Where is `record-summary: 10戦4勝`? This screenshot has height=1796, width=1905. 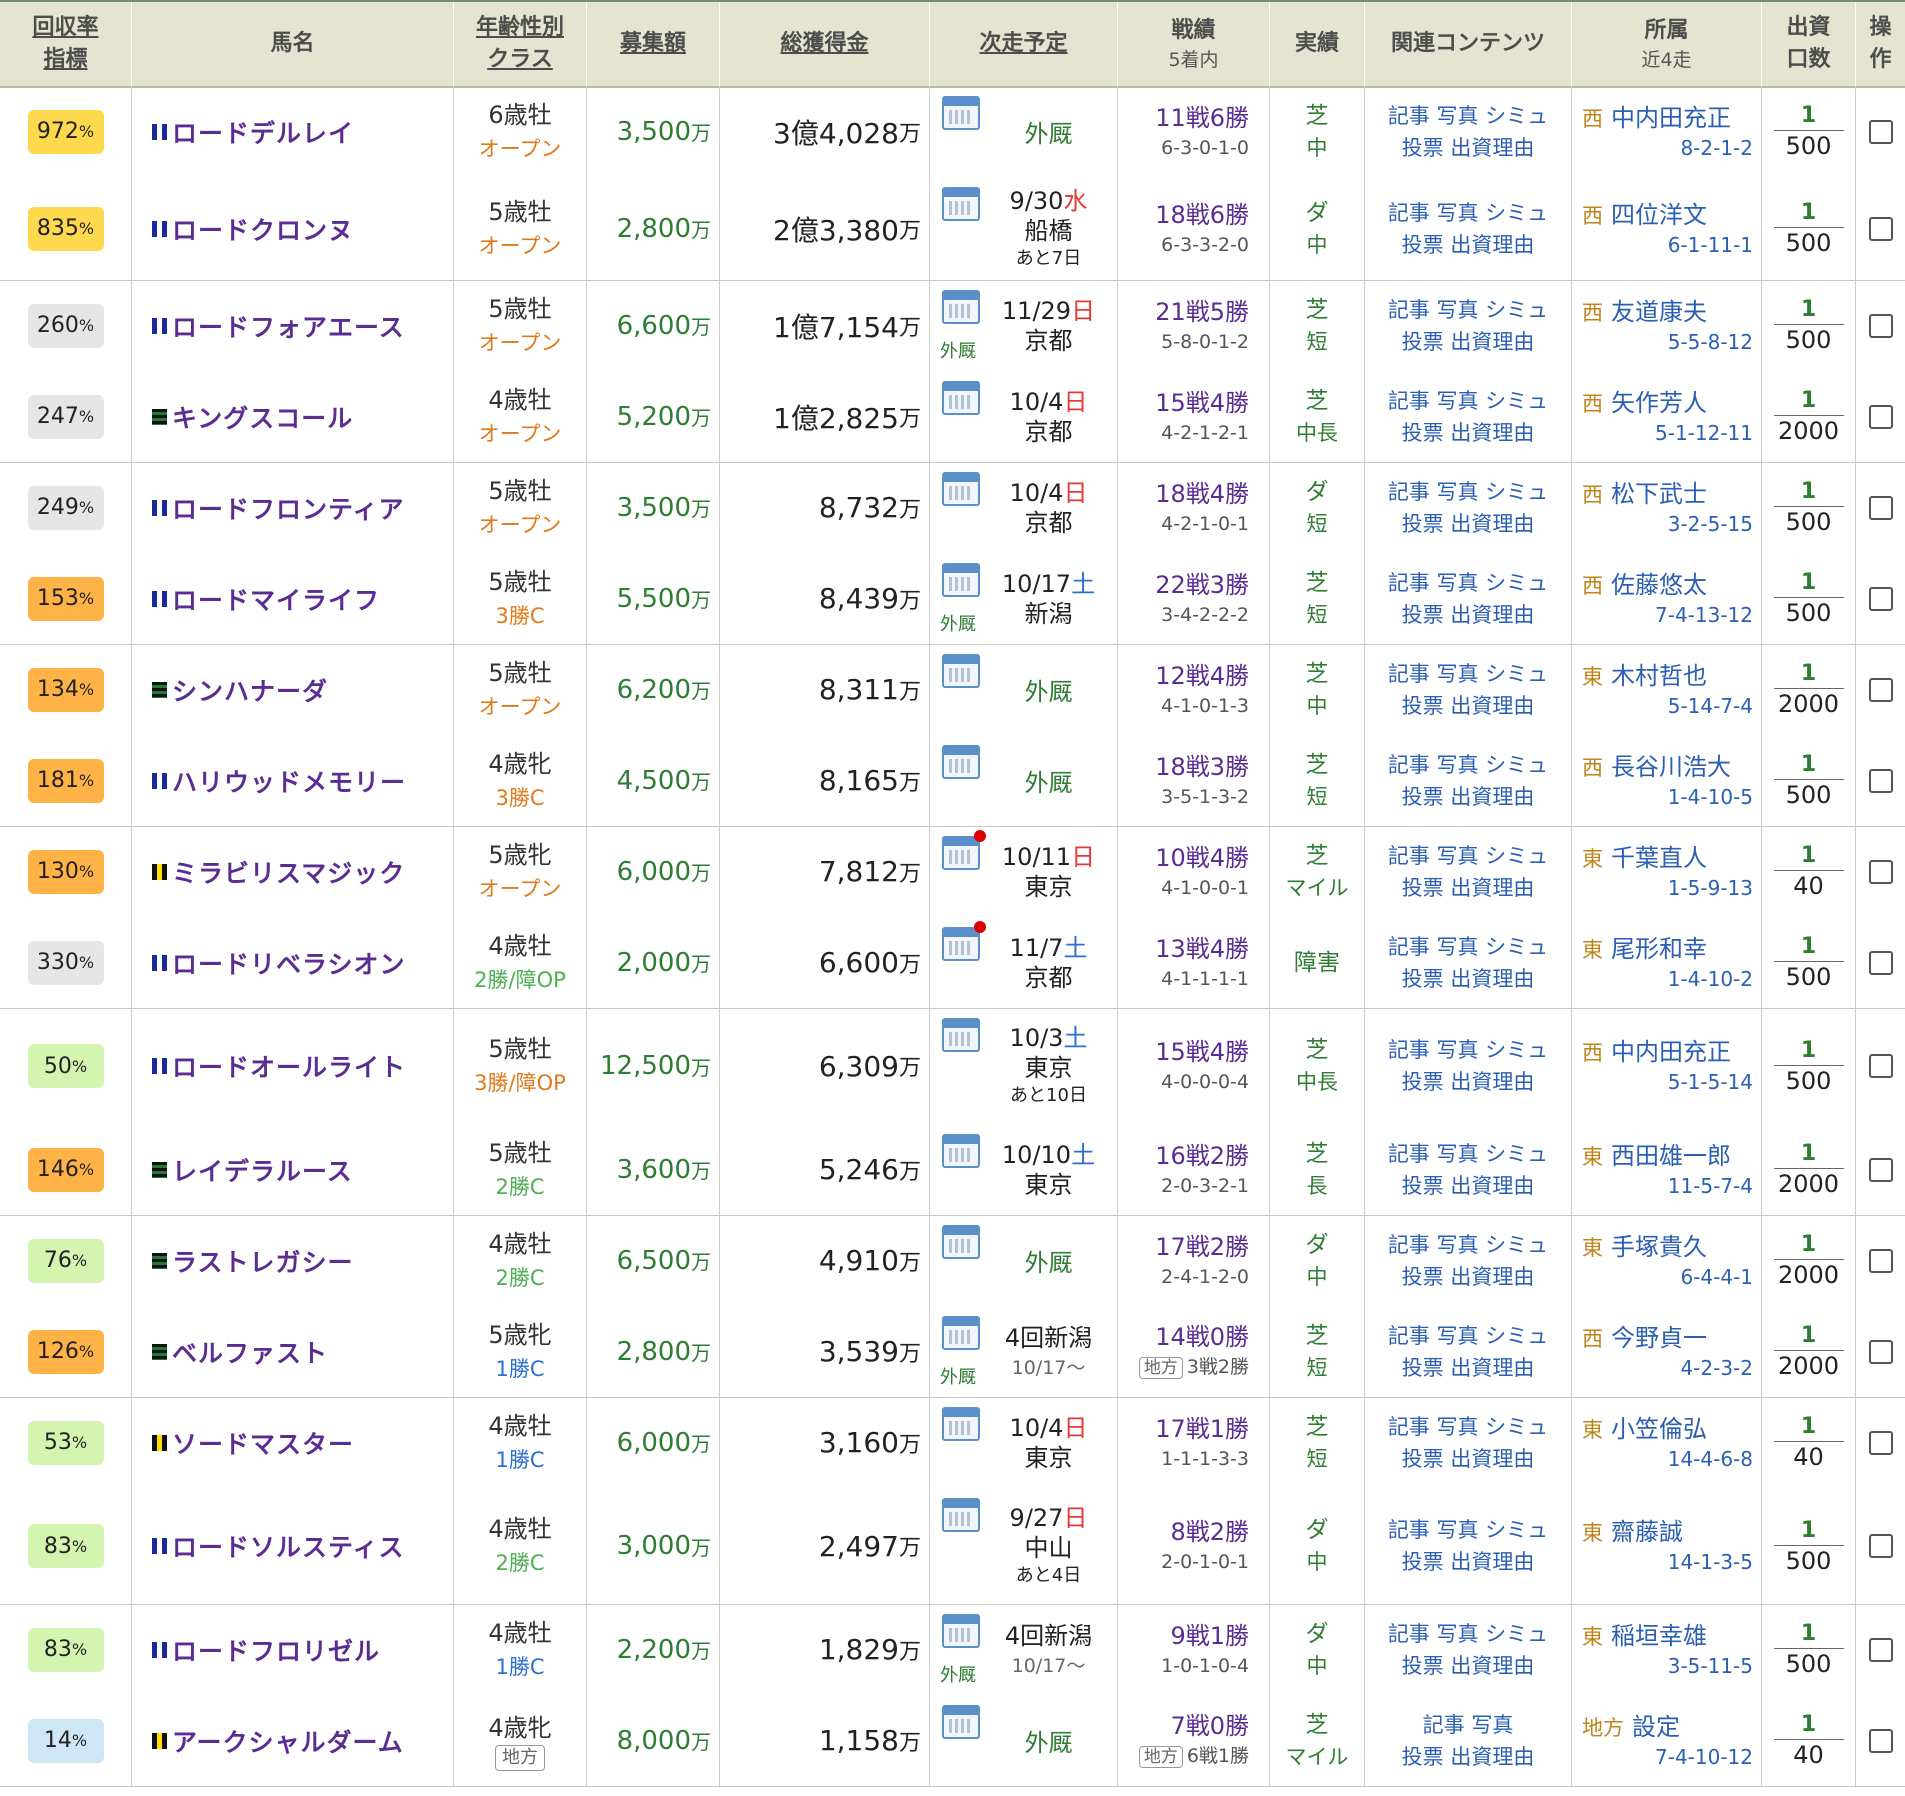 record-summary: 10戦4勝 is located at coordinates (1202, 858).